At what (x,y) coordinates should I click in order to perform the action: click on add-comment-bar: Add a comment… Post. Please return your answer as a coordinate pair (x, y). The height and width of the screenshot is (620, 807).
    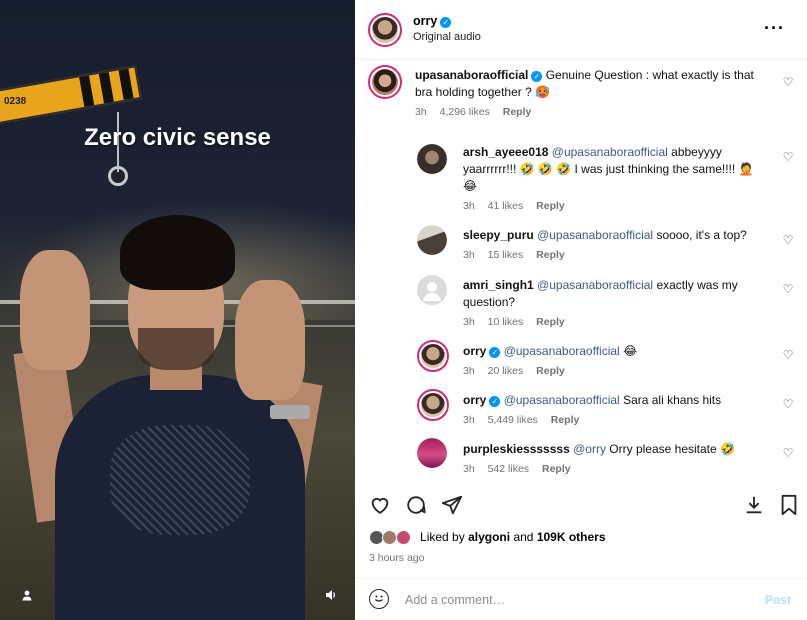
    Looking at the image, I should click on (581, 599).